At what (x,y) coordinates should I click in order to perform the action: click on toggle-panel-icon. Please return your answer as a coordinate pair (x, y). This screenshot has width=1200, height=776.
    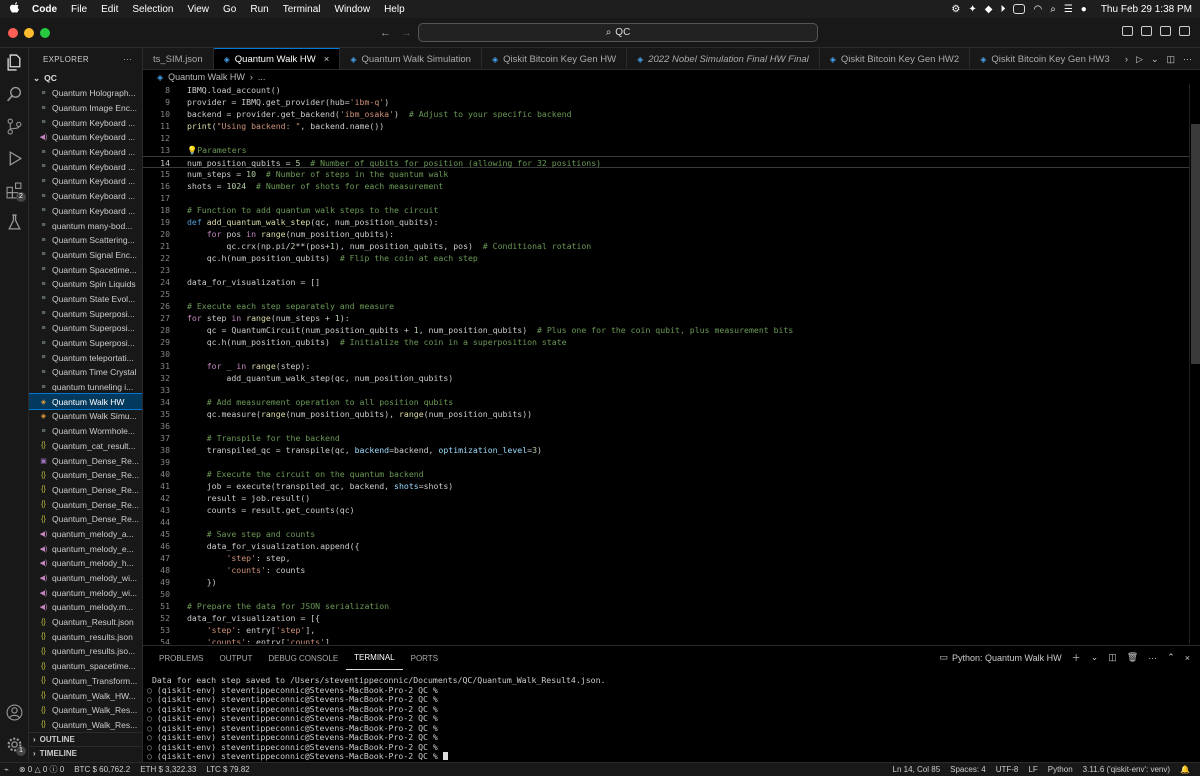
    Looking at the image, I should click on (1146, 31).